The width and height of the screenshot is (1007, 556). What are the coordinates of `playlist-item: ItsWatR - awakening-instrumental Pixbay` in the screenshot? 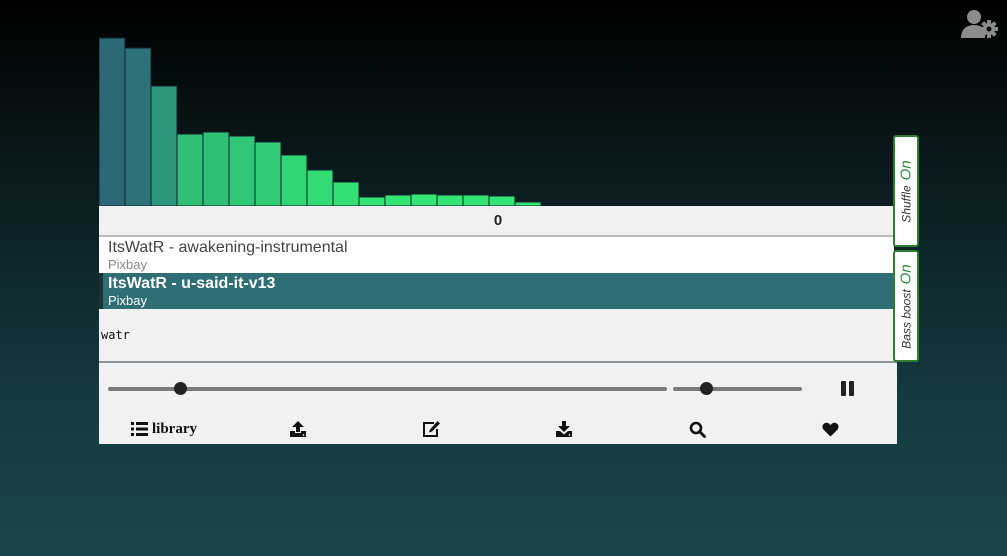 It's located at (496, 255).